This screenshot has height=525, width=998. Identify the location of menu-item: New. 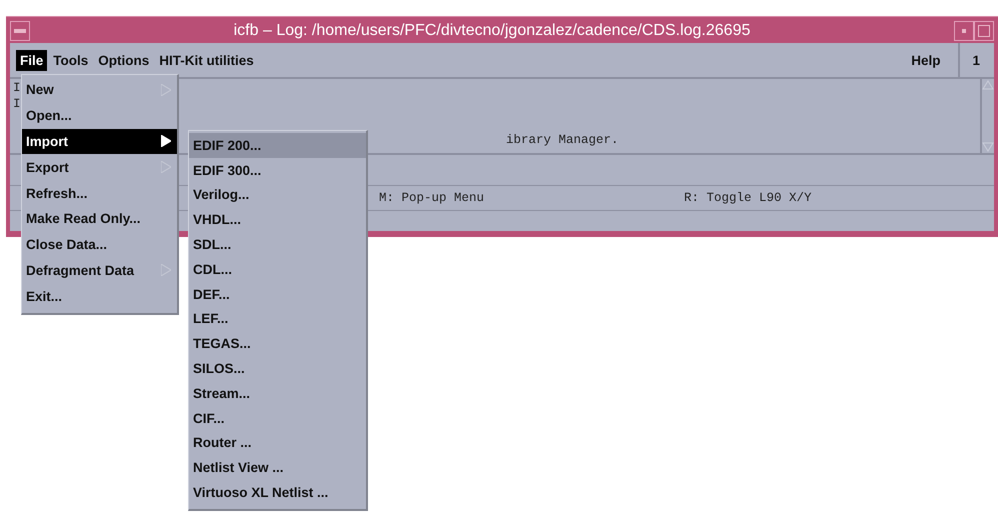
(99, 90).